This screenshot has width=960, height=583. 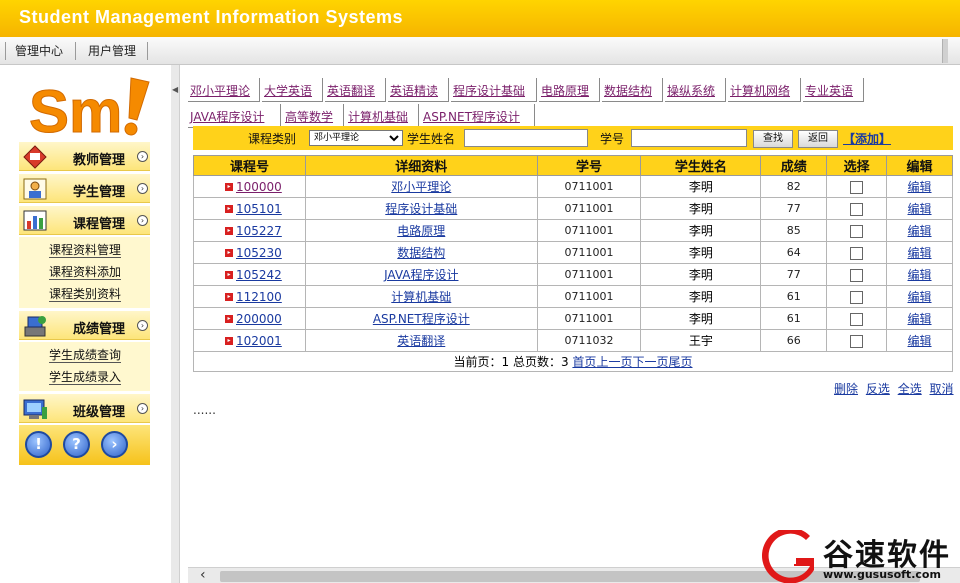 I want to click on column-header: 详细资料, so click(x=421, y=165).